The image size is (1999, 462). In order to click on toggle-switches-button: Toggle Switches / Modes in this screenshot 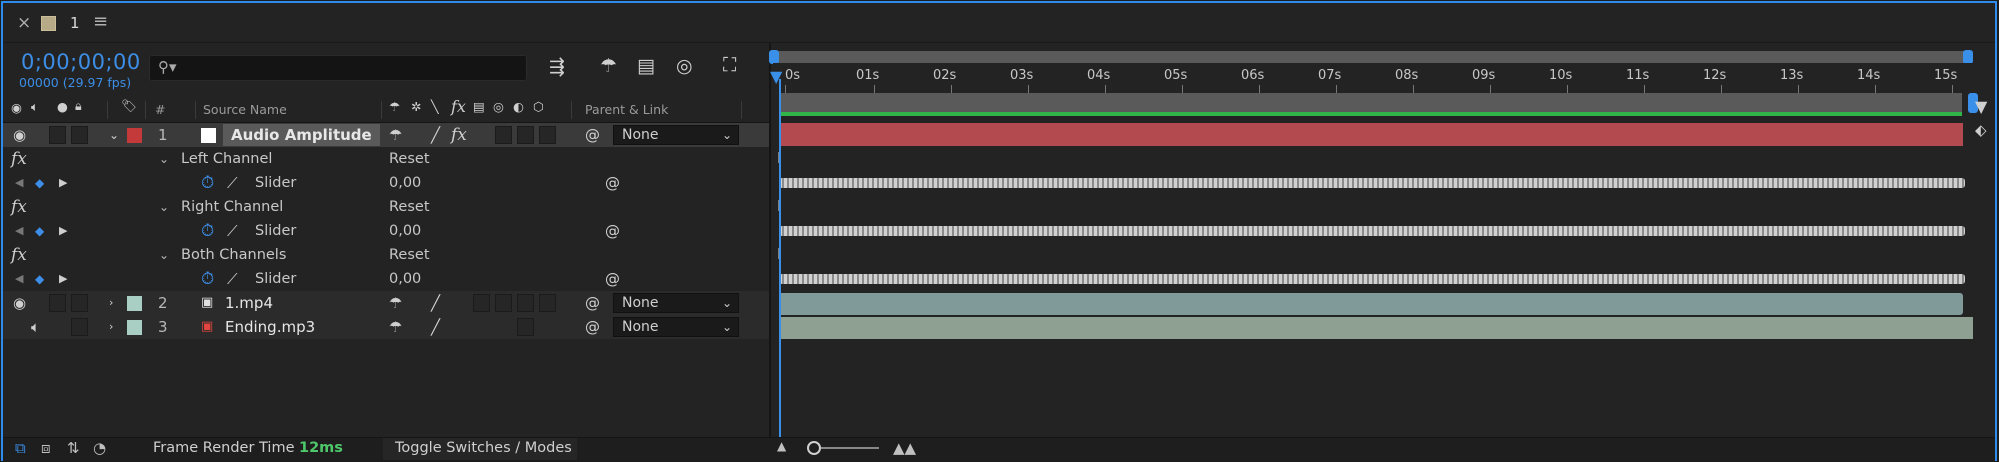, I will do `click(483, 448)`.